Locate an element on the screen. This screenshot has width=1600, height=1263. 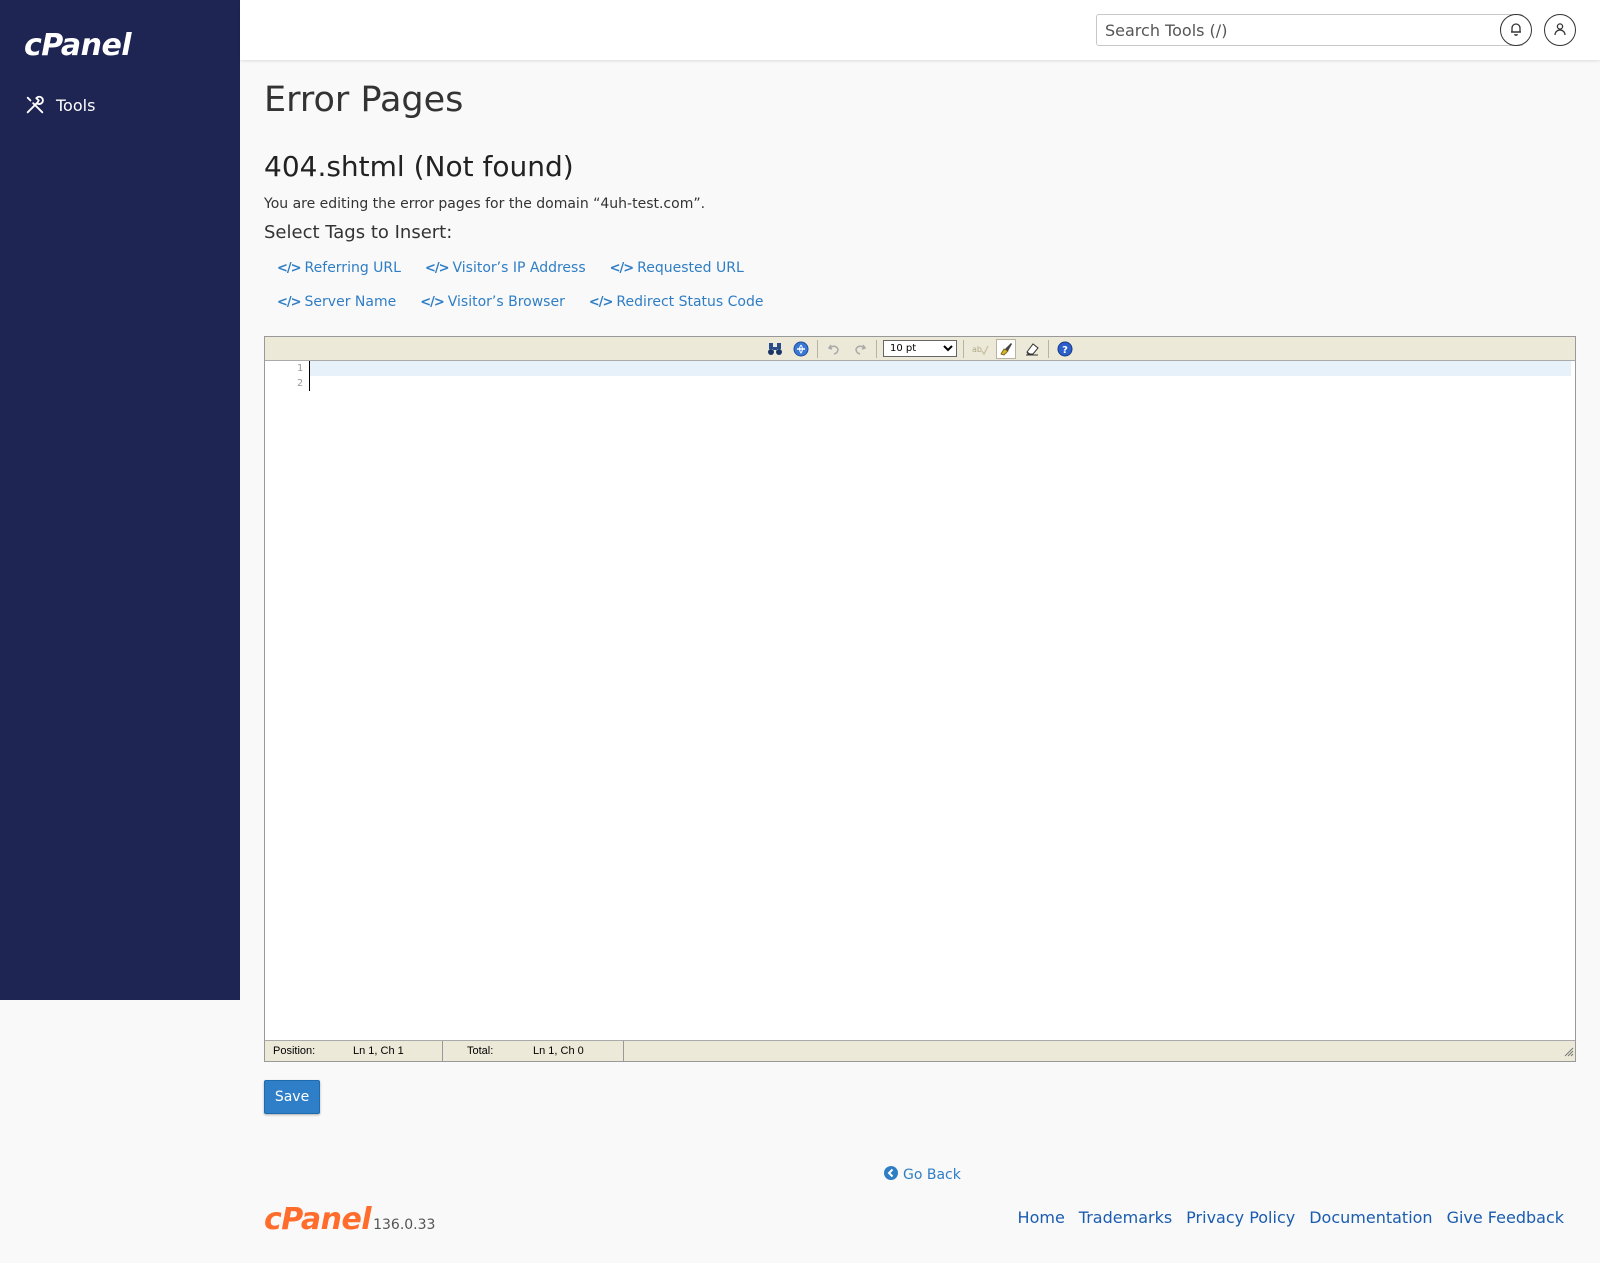
help-icon: ? is located at coordinates (1065, 349).